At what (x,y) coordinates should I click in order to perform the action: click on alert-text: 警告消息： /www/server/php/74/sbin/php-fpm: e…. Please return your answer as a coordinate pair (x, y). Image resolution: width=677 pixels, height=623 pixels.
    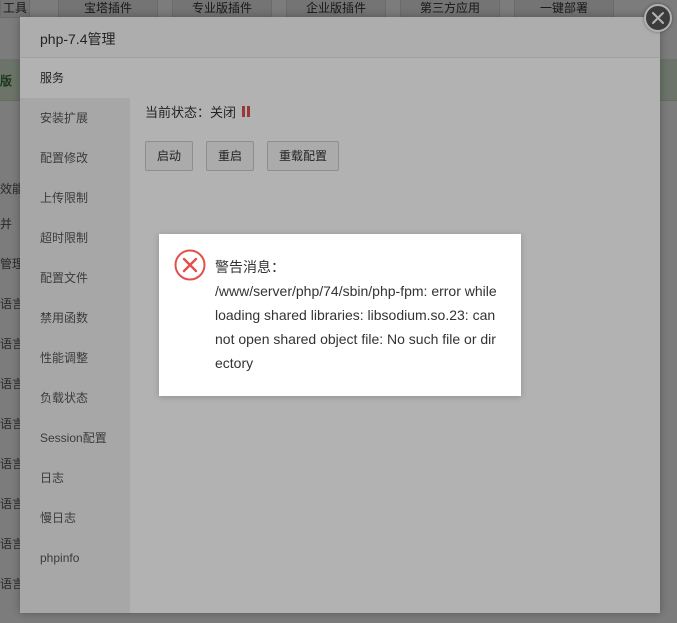
    Looking at the image, I should click on (357, 315).